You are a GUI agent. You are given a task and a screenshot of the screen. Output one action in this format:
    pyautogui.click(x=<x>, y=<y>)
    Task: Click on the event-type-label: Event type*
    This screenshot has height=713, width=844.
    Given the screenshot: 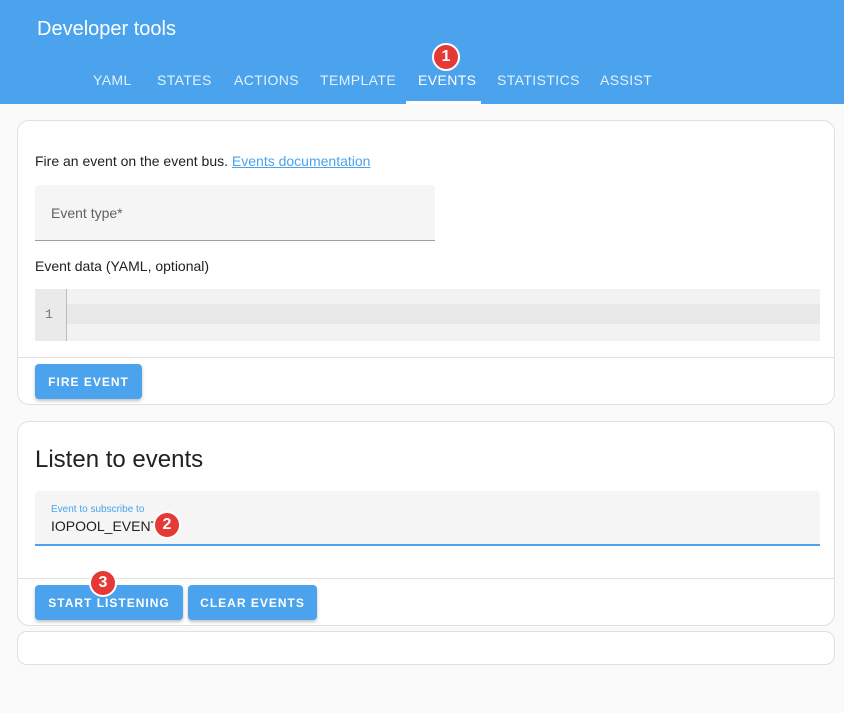 What is the action you would take?
    pyautogui.click(x=87, y=213)
    